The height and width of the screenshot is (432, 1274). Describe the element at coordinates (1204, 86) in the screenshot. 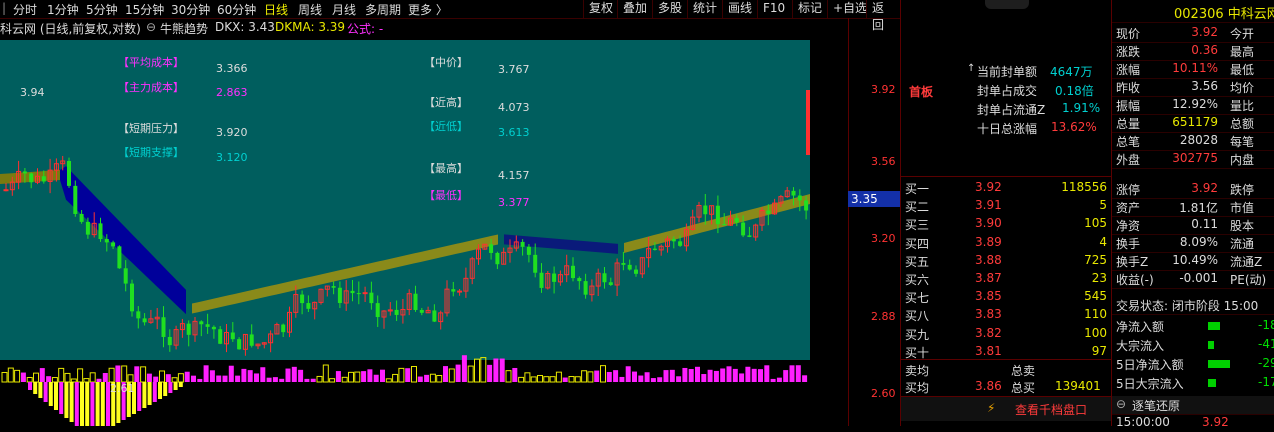

I see `quote-value: 3.56` at that location.